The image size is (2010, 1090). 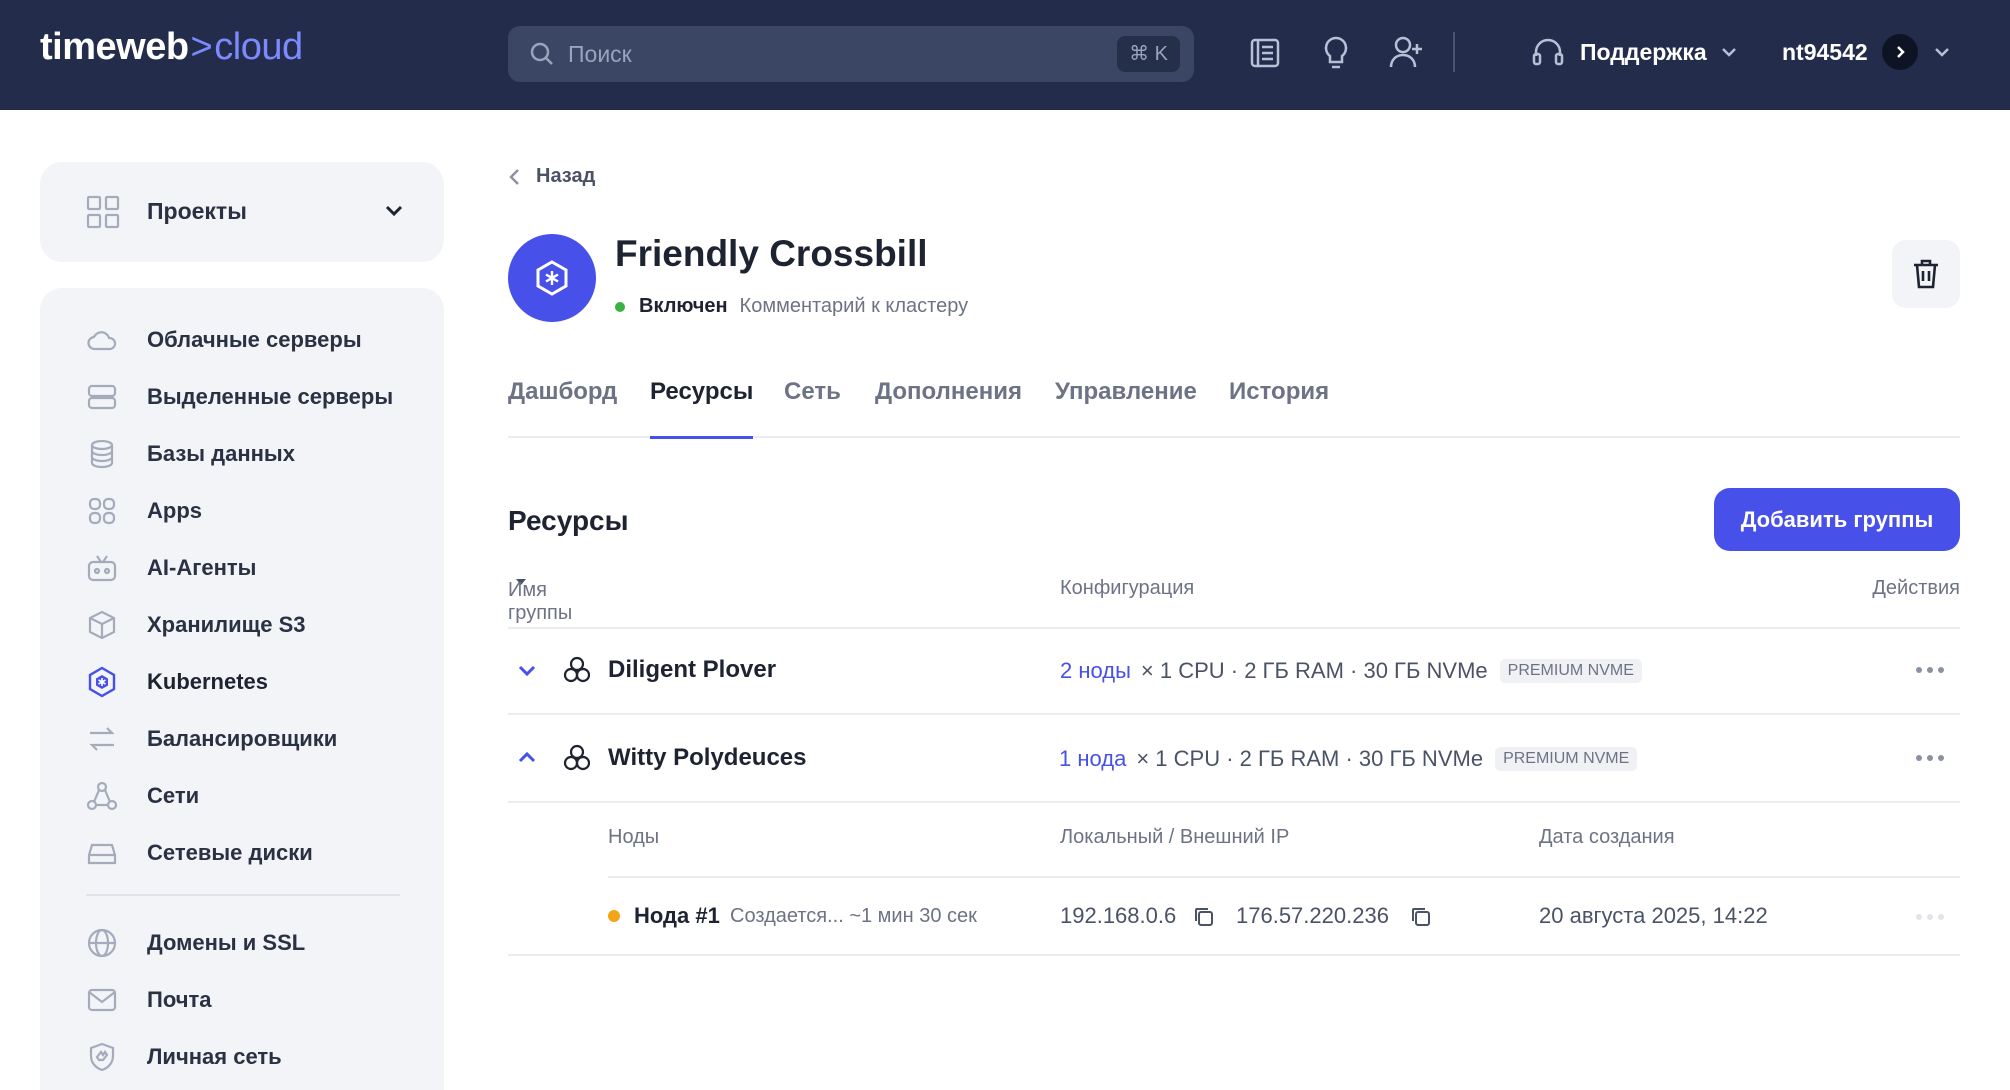 What do you see at coordinates (171, 47) in the screenshot?
I see `timeweb-logo: timeweb > cloud` at bounding box center [171, 47].